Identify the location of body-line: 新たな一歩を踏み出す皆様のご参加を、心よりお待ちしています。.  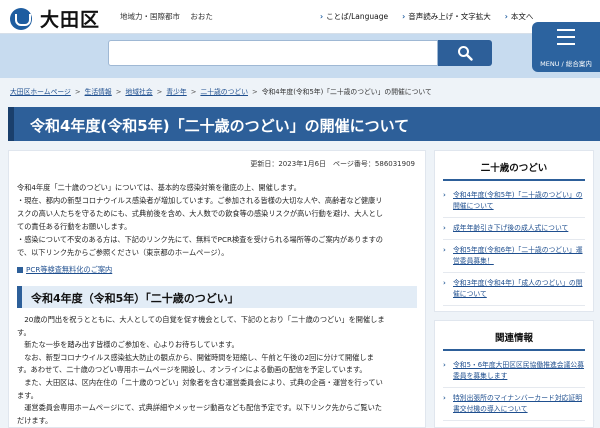
(128, 345).